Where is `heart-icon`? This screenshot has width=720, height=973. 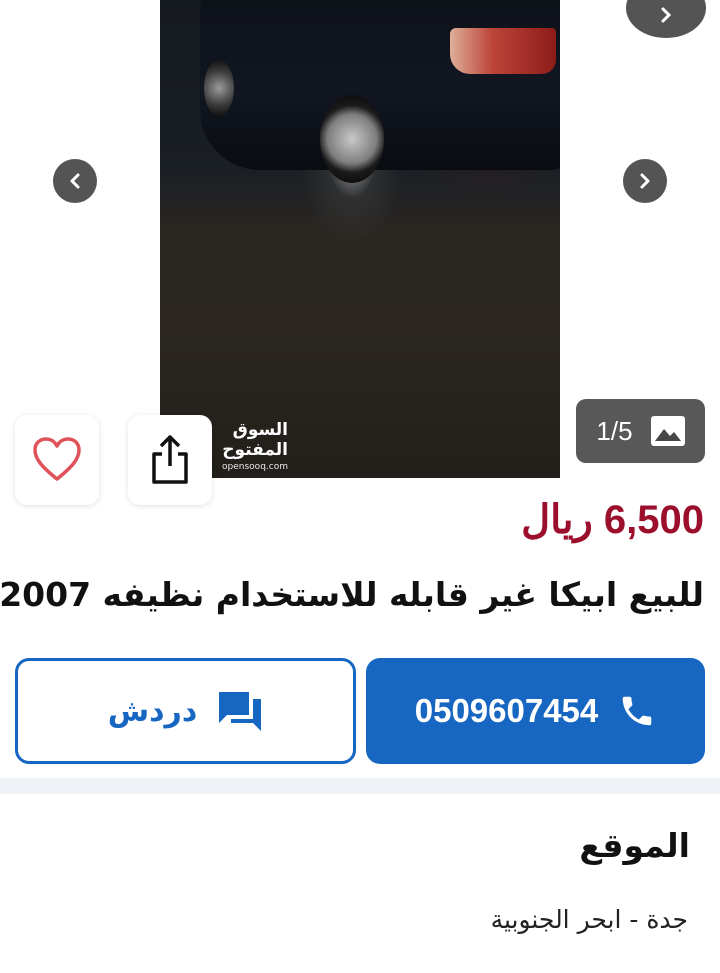 heart-icon is located at coordinates (57, 459).